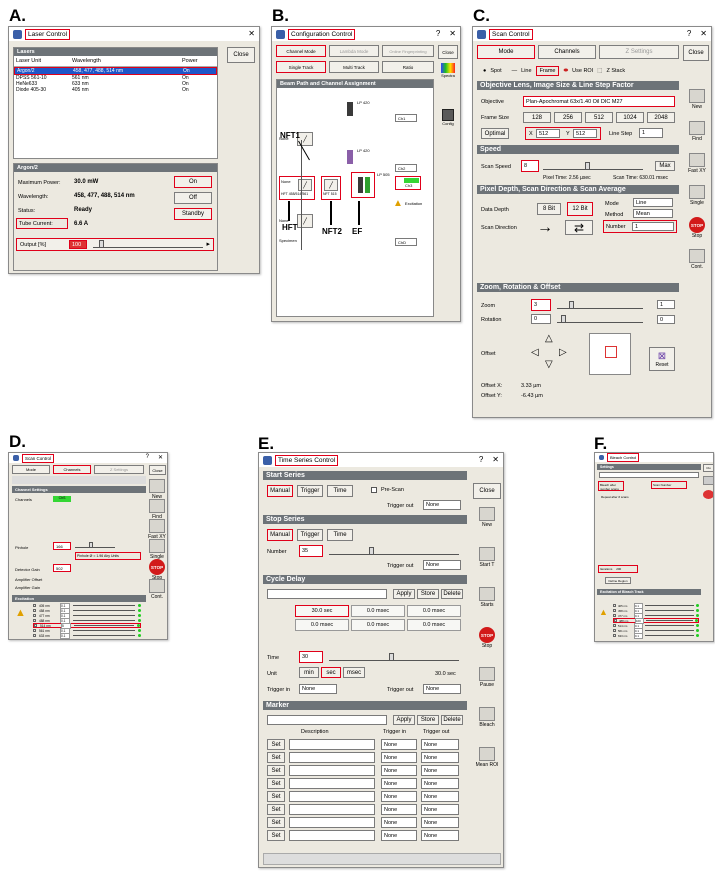  What do you see at coordinates (394, 551) in the screenshot?
I see `number-slider` at bounding box center [394, 551].